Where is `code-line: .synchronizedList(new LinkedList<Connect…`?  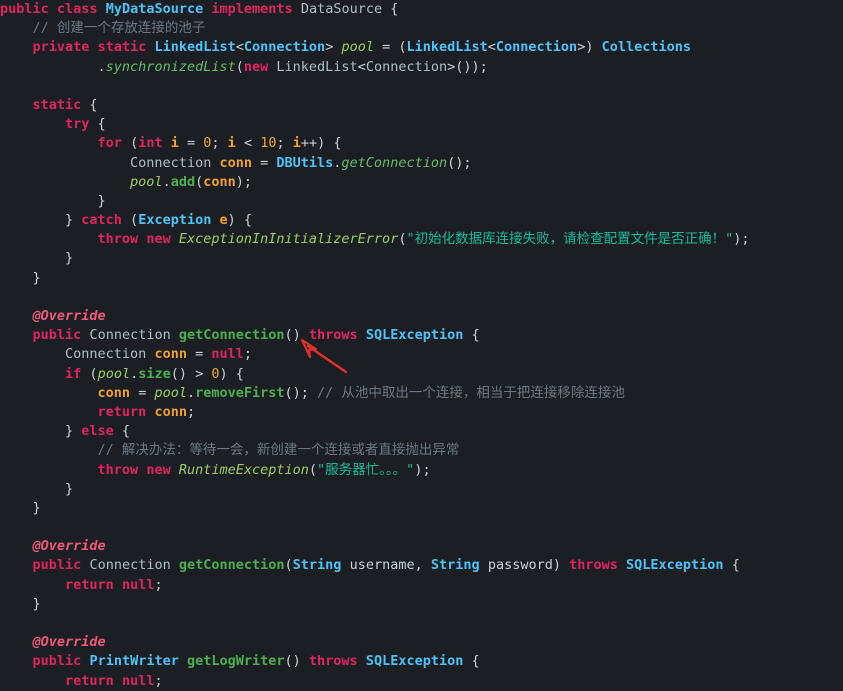
code-line: .synchronizedList(new LinkedList<Connect… is located at coordinates (421, 67).